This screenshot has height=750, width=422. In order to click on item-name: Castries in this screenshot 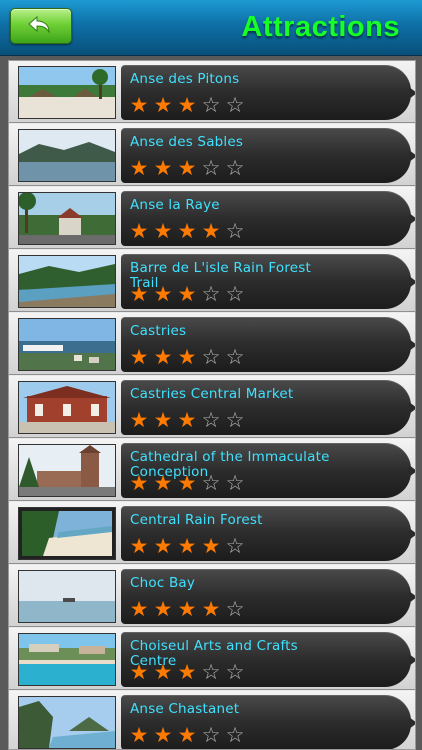, I will do `click(158, 331)`.